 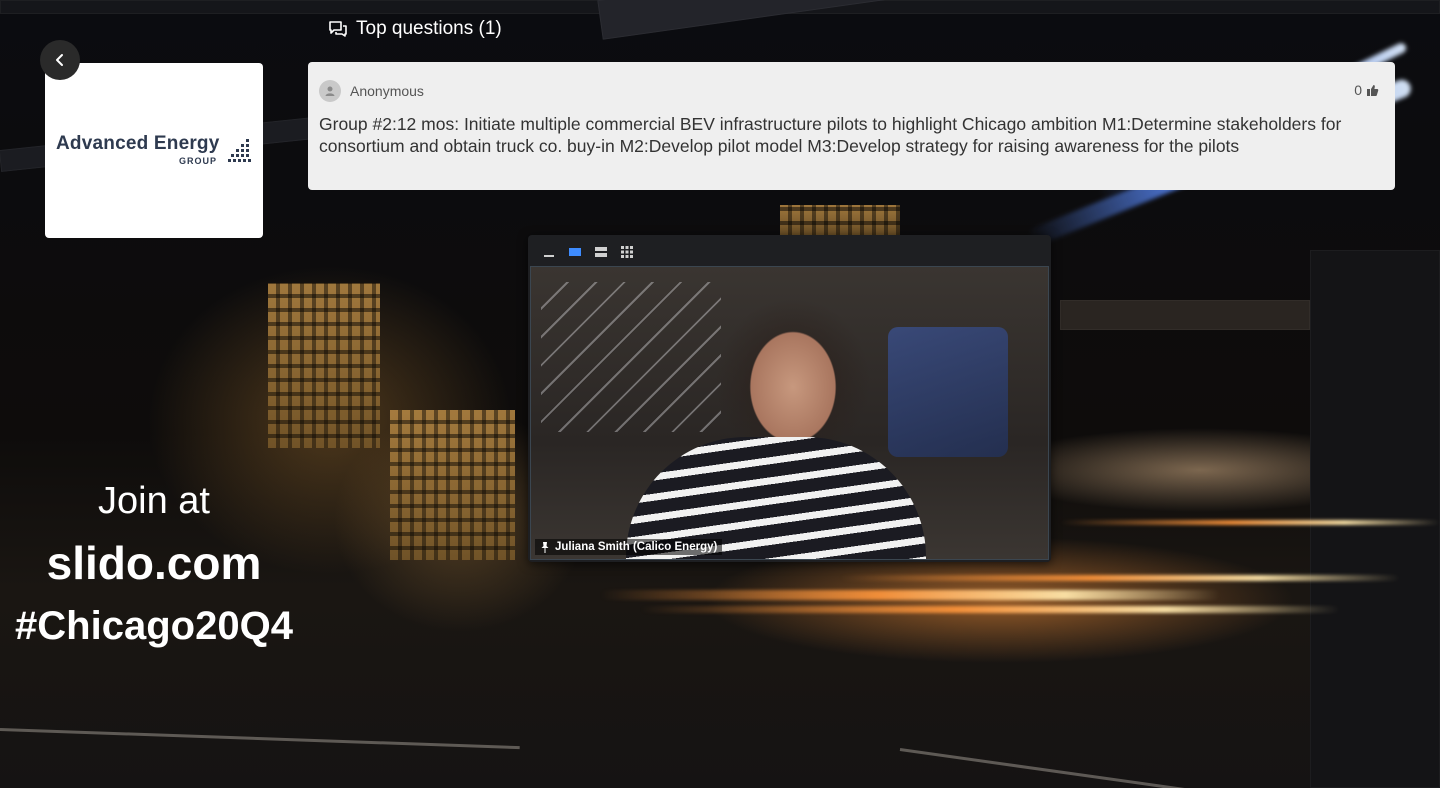 What do you see at coordinates (1366, 90) in the screenshot?
I see `question-votes: 0` at bounding box center [1366, 90].